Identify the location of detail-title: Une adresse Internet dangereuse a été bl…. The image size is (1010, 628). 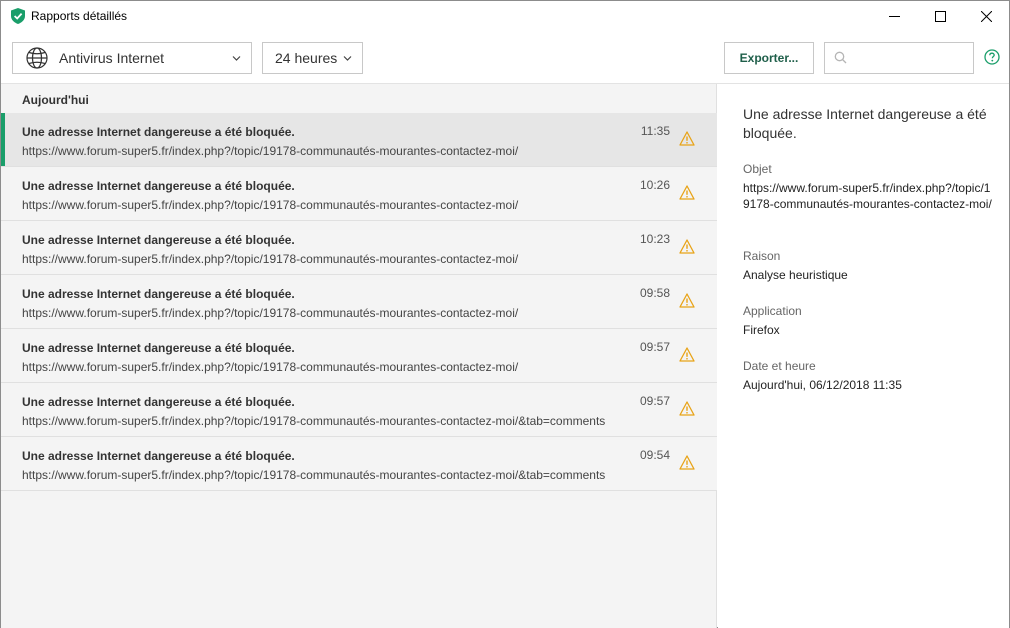
(865, 123).